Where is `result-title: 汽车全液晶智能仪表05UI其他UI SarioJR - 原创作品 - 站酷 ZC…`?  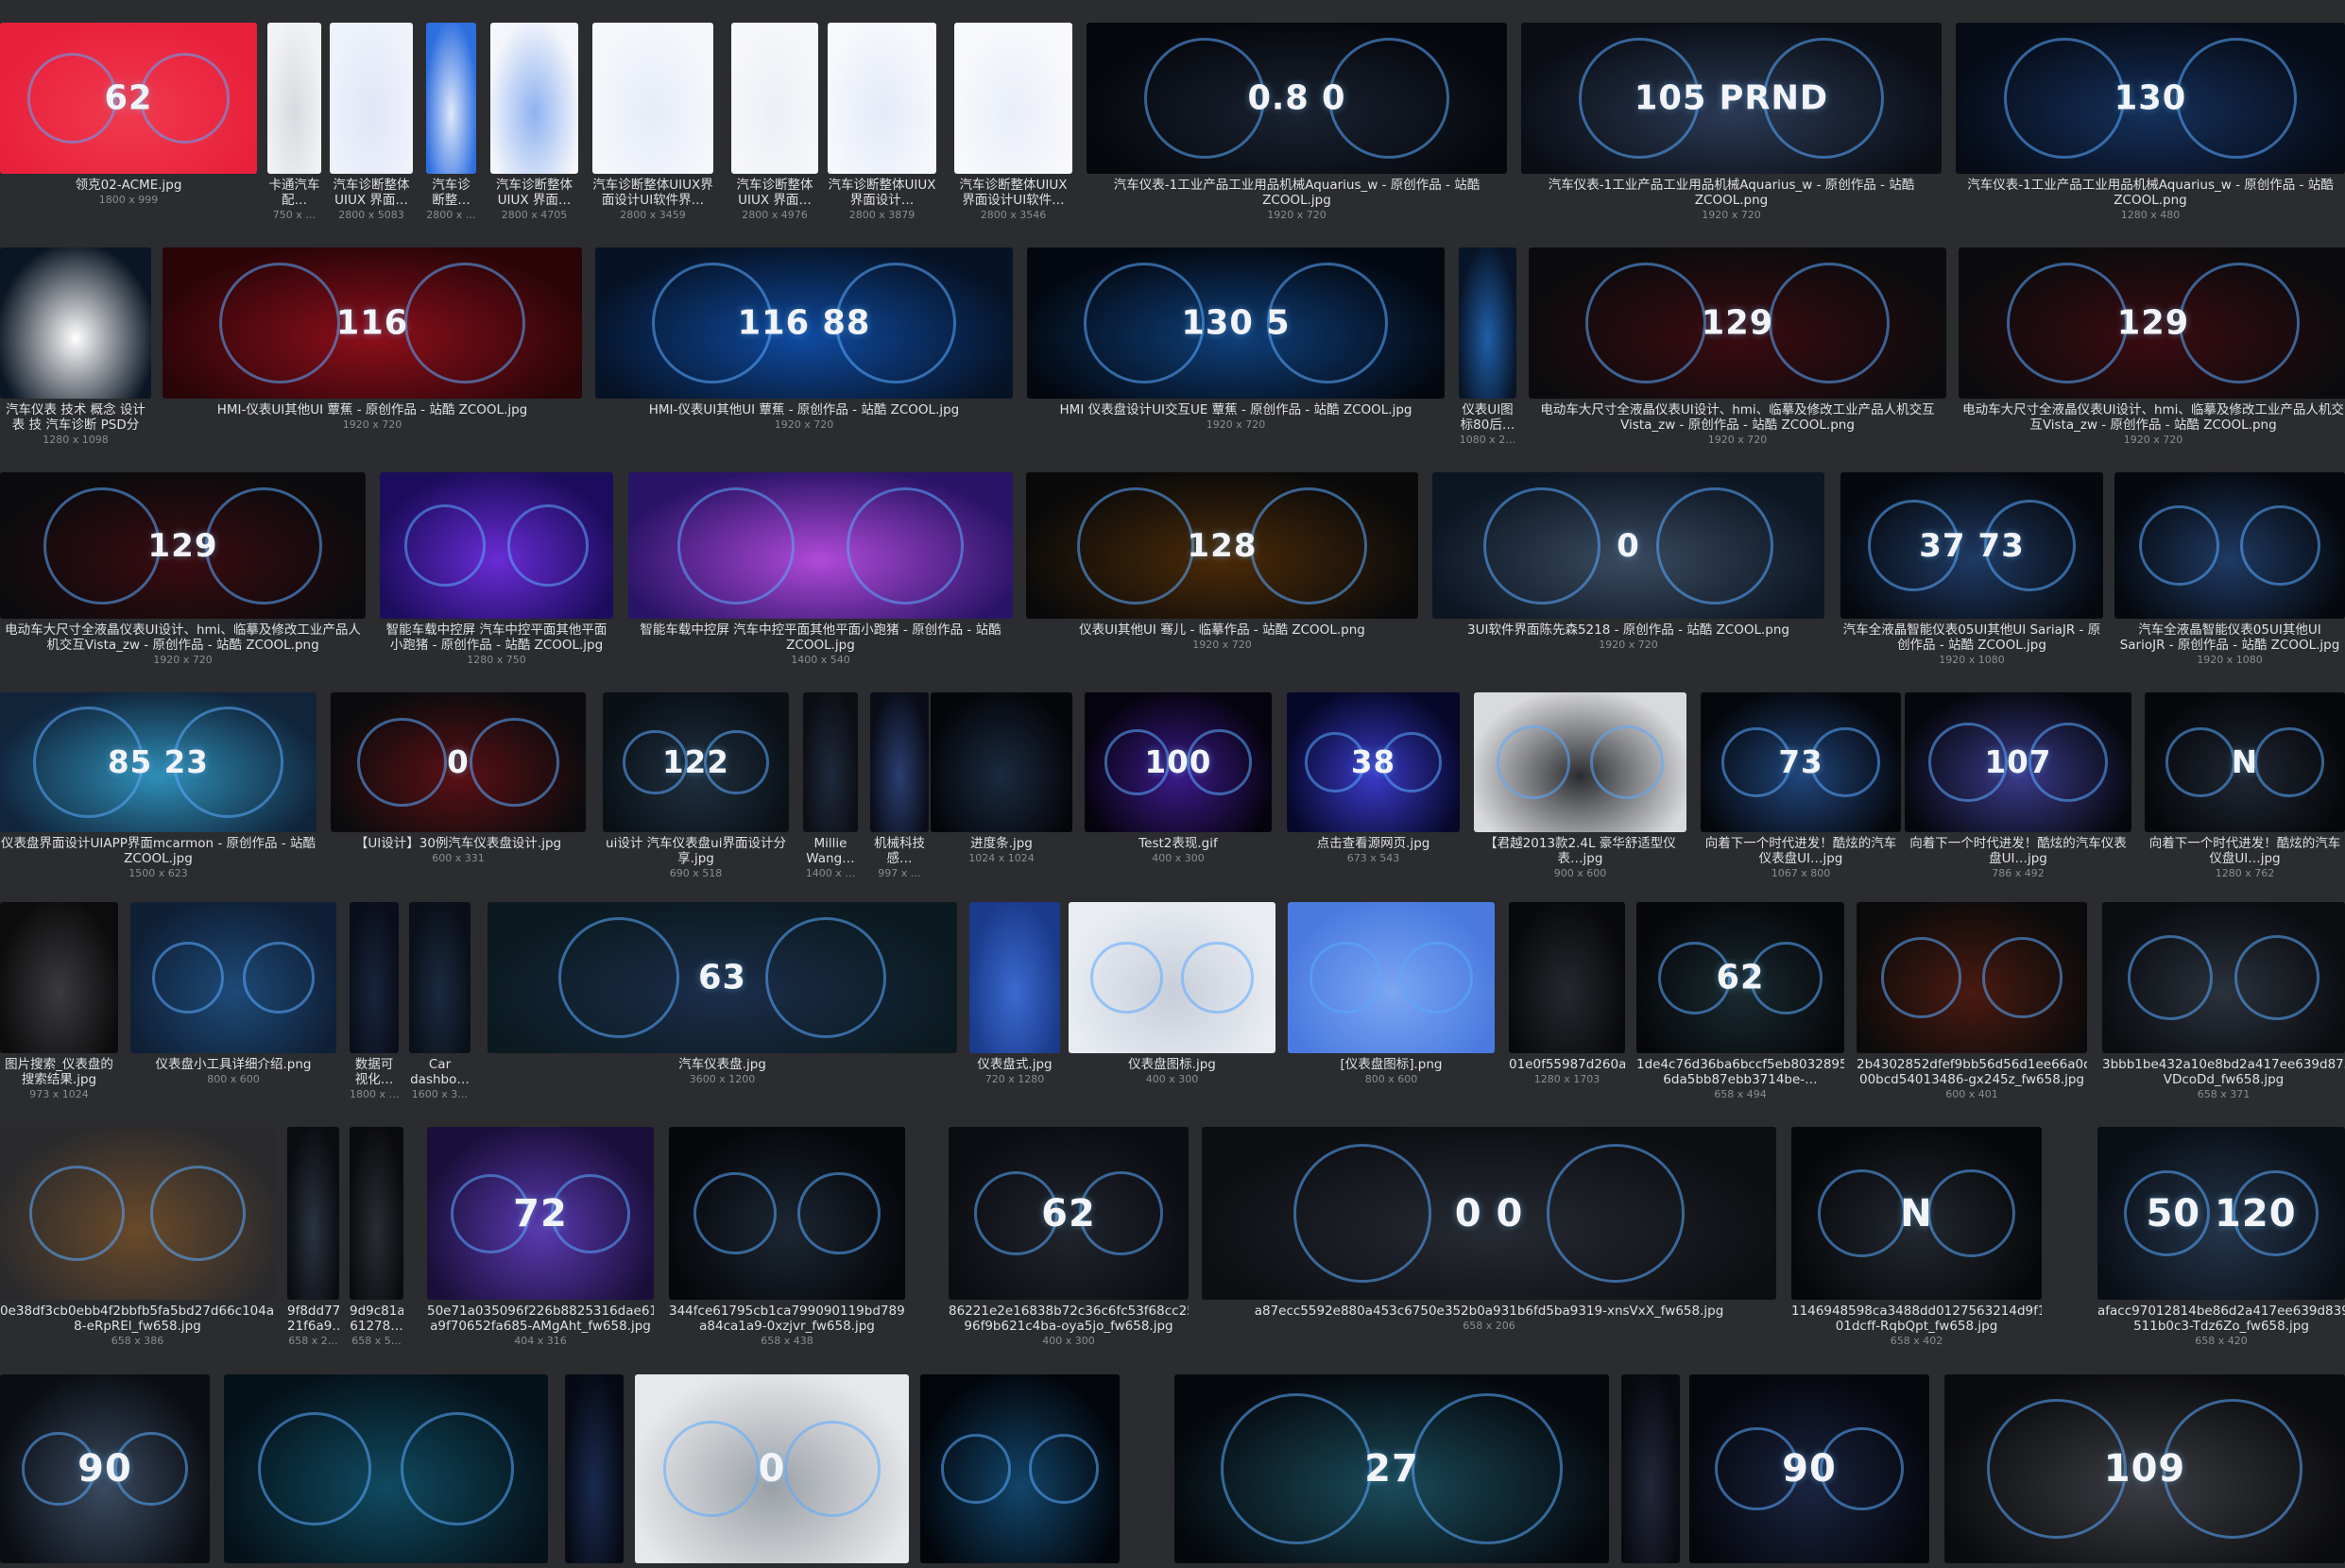
result-title: 汽车全液晶智能仪表05UI其他UI SarioJR - 原创作品 - 站酷 ZC… is located at coordinates (2229, 637).